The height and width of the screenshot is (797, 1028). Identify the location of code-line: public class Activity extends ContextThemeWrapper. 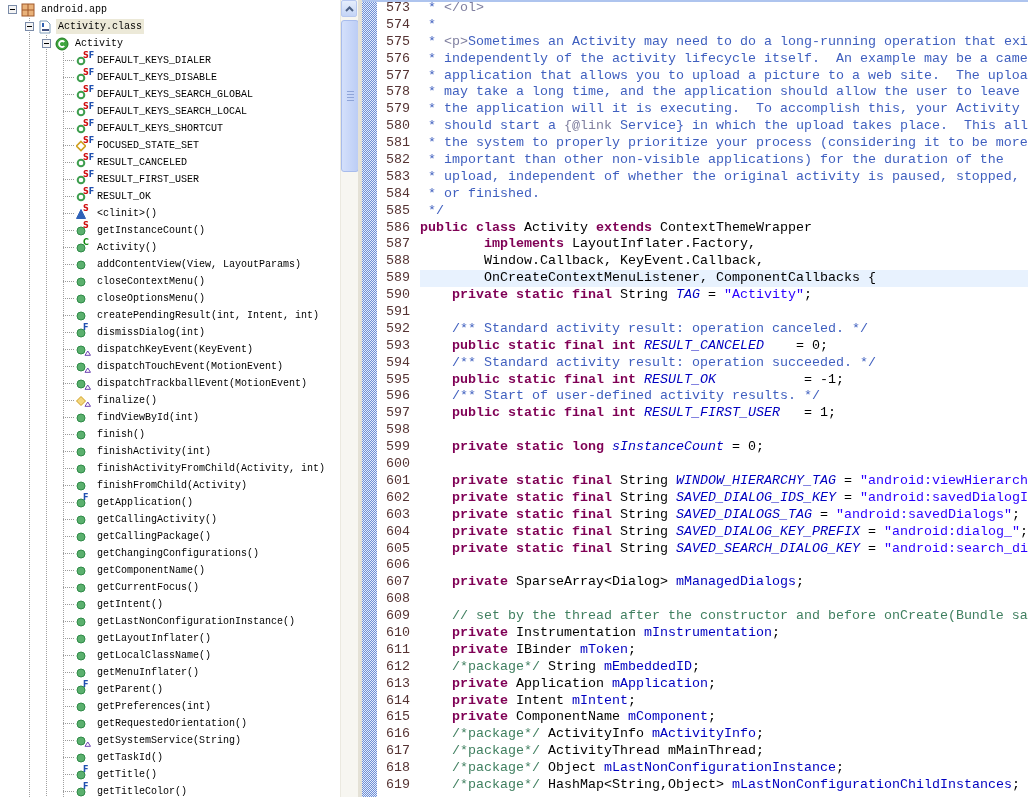
(616, 228).